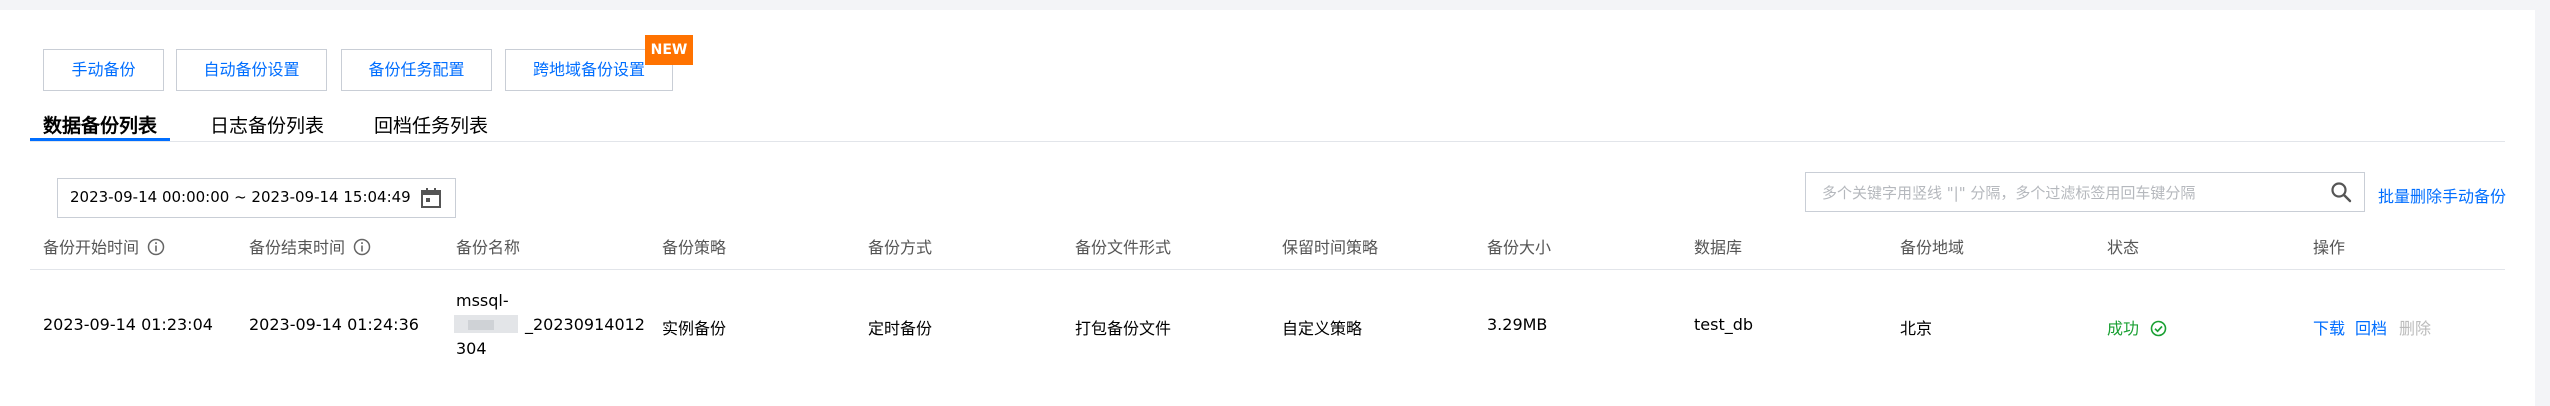 Image resolution: width=2550 pixels, height=406 pixels. Describe the element at coordinates (1932, 247) in the screenshot. I see `column-header-region: 备份地域` at that location.